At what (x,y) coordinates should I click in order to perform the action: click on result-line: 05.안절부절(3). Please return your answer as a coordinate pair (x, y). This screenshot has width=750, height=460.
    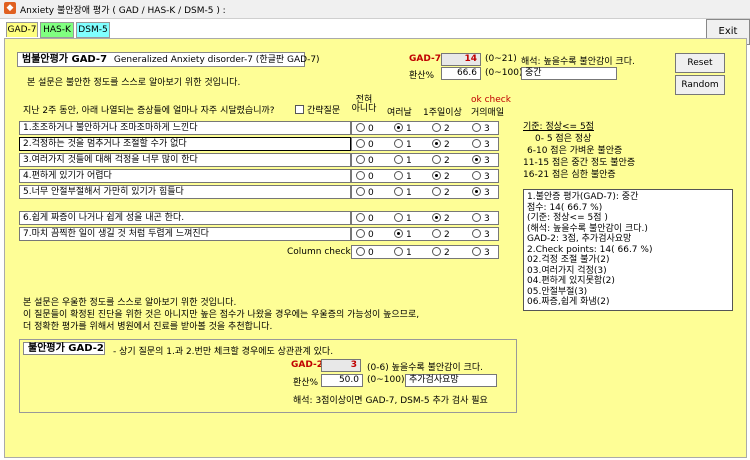
    Looking at the image, I should click on (557, 291).